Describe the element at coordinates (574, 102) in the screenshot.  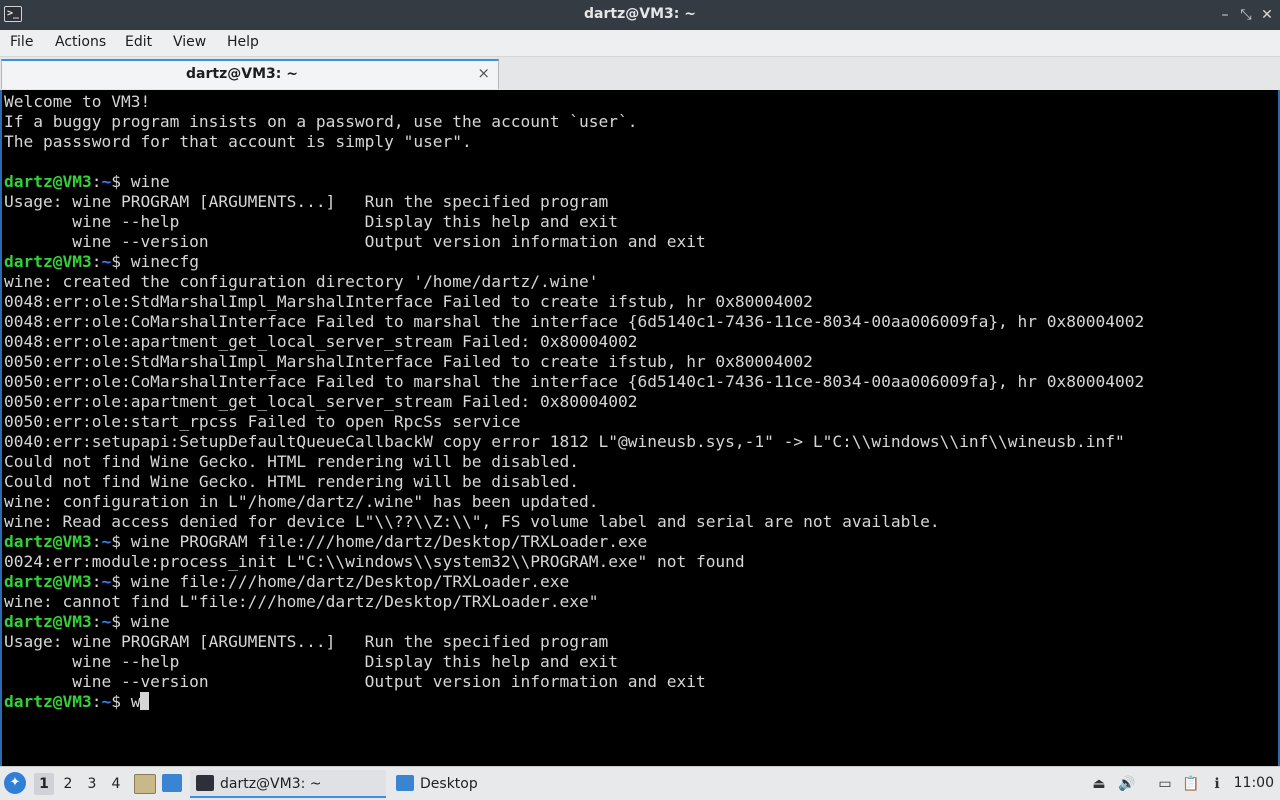
I see `terminal-output-line: Welcome to VM3!` at that location.